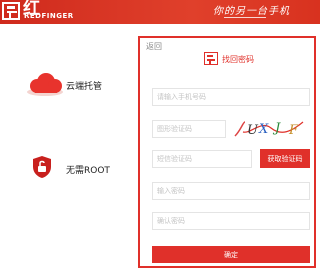  I want to click on back-link: 返回, so click(154, 46).